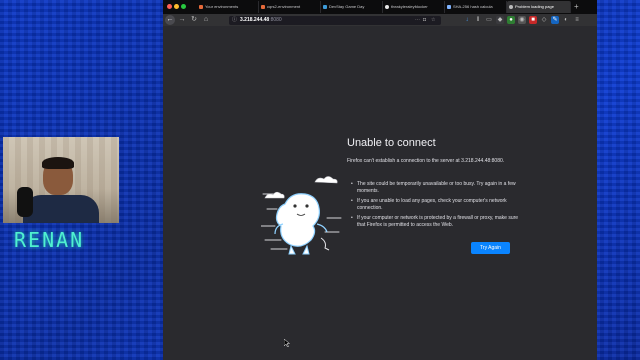 The width and height of the screenshot is (640, 360). What do you see at coordinates (287, 343) in the screenshot?
I see `mouse-cursor-icon` at bounding box center [287, 343].